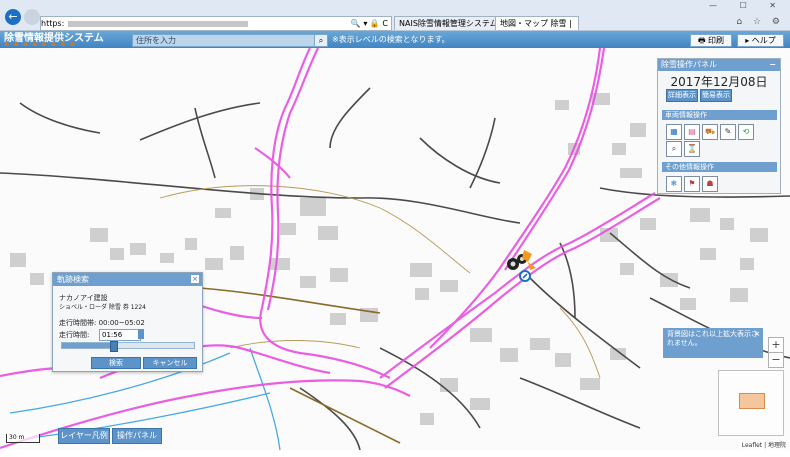 This screenshot has height=457, width=790. Describe the element at coordinates (223, 40) in the screenshot. I see `address-search-input: 住所を入力` at that location.